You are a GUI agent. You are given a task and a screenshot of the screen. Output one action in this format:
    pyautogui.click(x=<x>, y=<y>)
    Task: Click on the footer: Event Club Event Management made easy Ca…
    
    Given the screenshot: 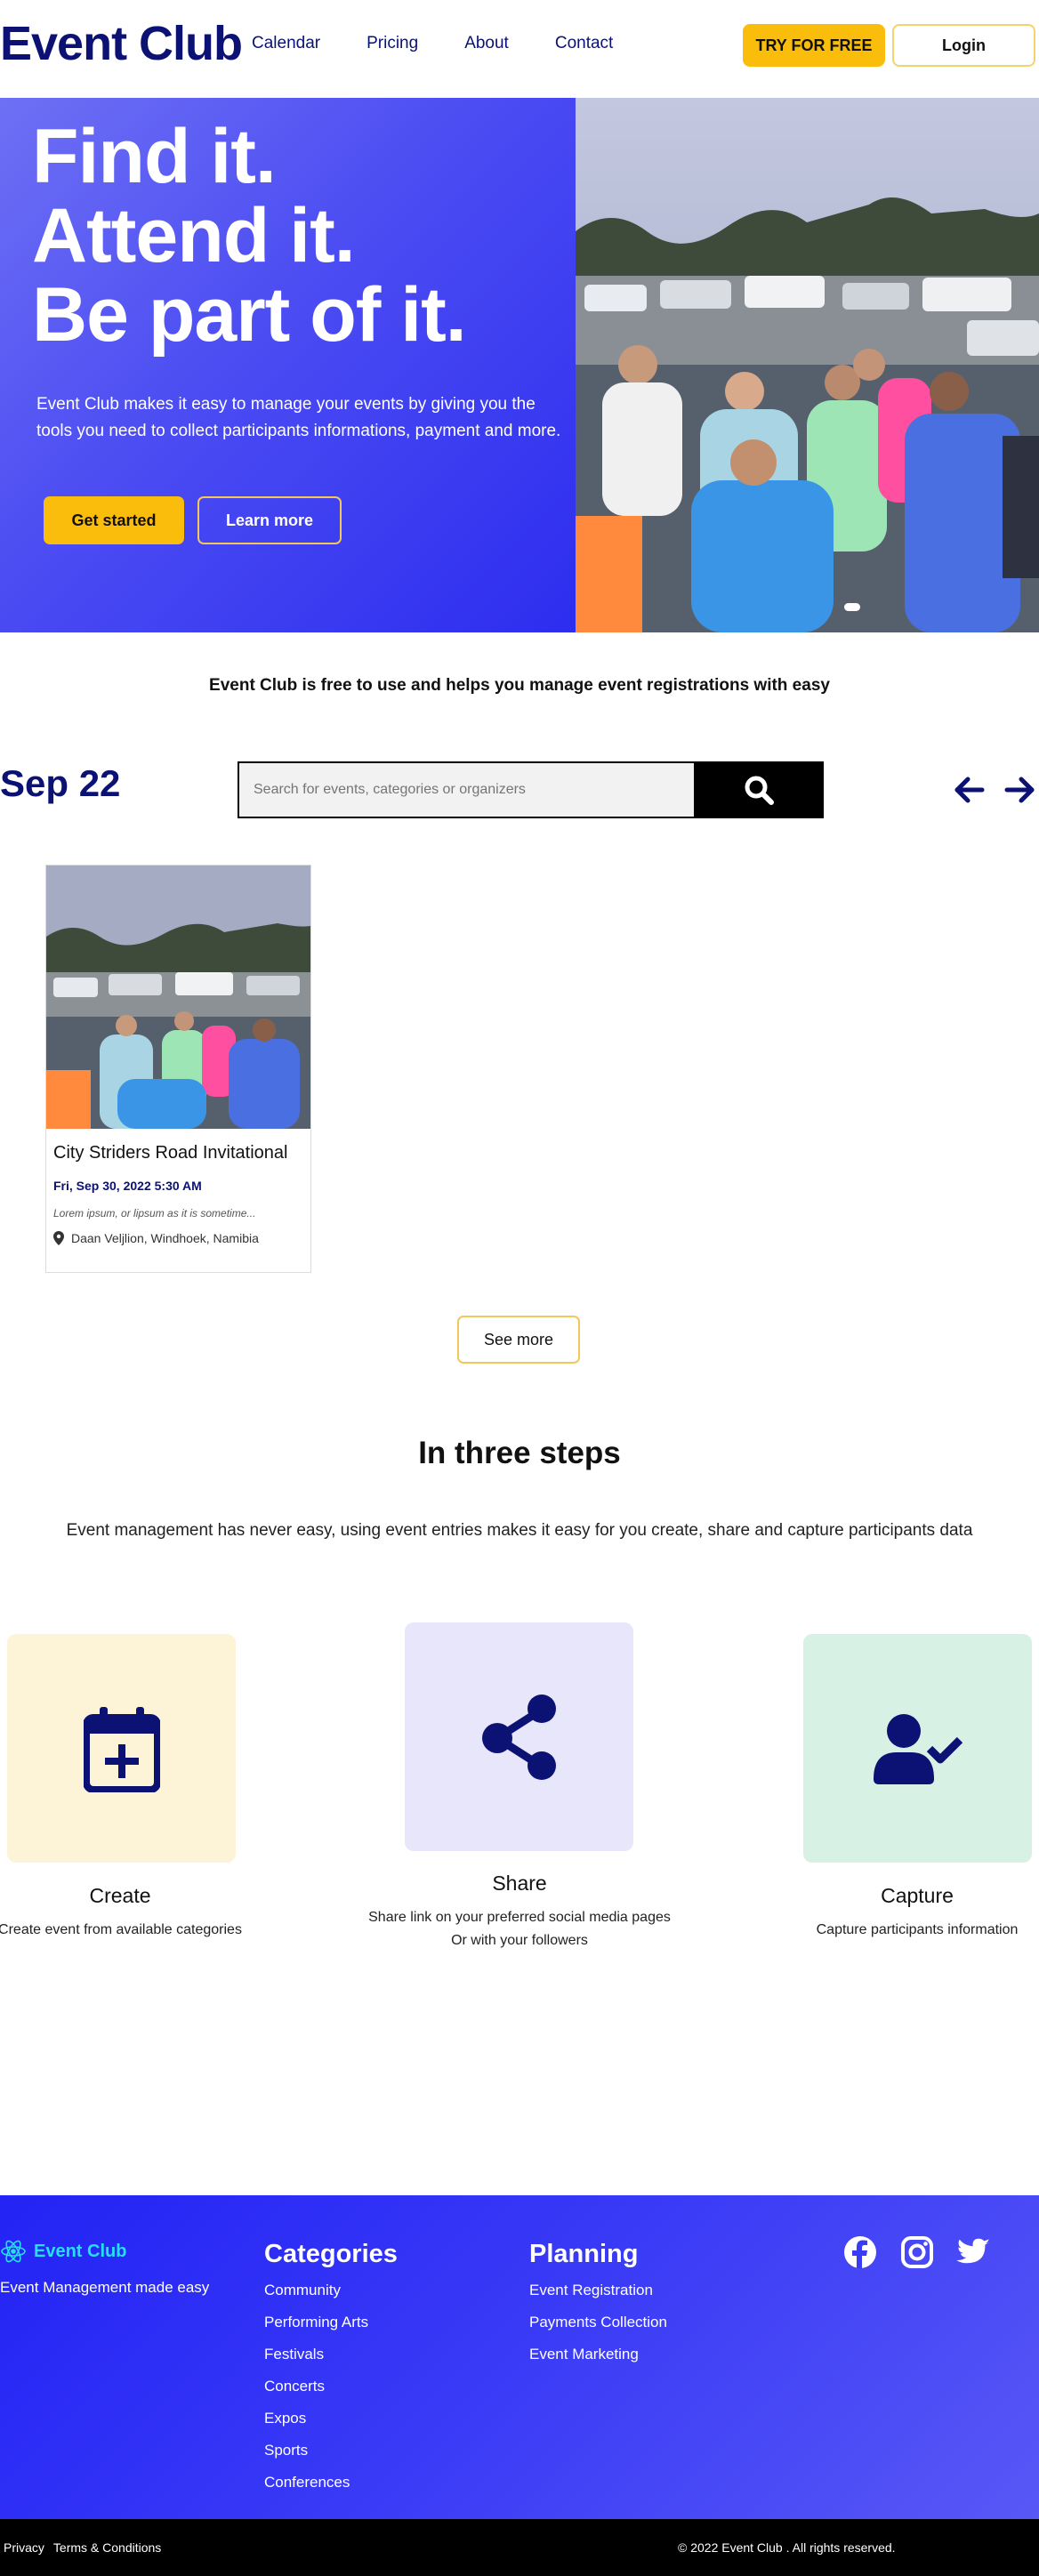 What is the action you would take?
    pyautogui.click(x=519, y=2357)
    